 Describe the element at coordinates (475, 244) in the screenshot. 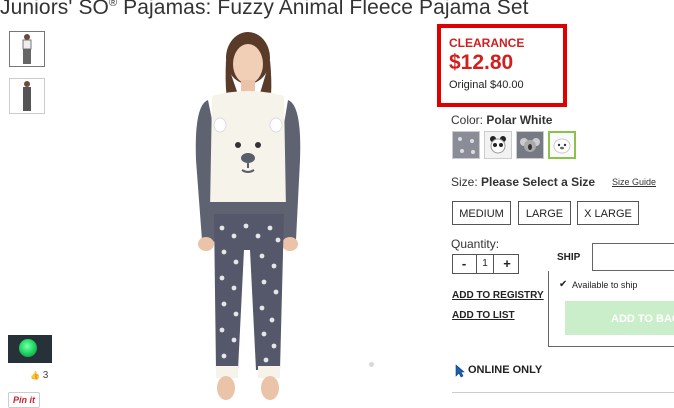

I see `quantity-label: Quantity:` at that location.